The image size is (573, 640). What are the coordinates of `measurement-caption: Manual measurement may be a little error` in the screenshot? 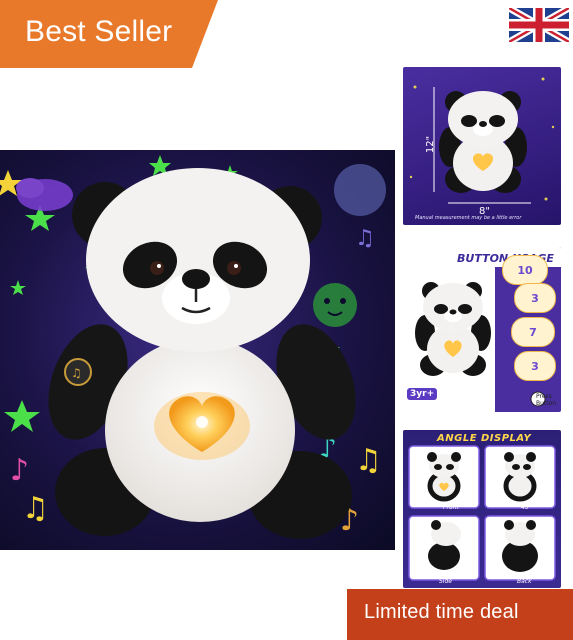 It's located at (468, 218).